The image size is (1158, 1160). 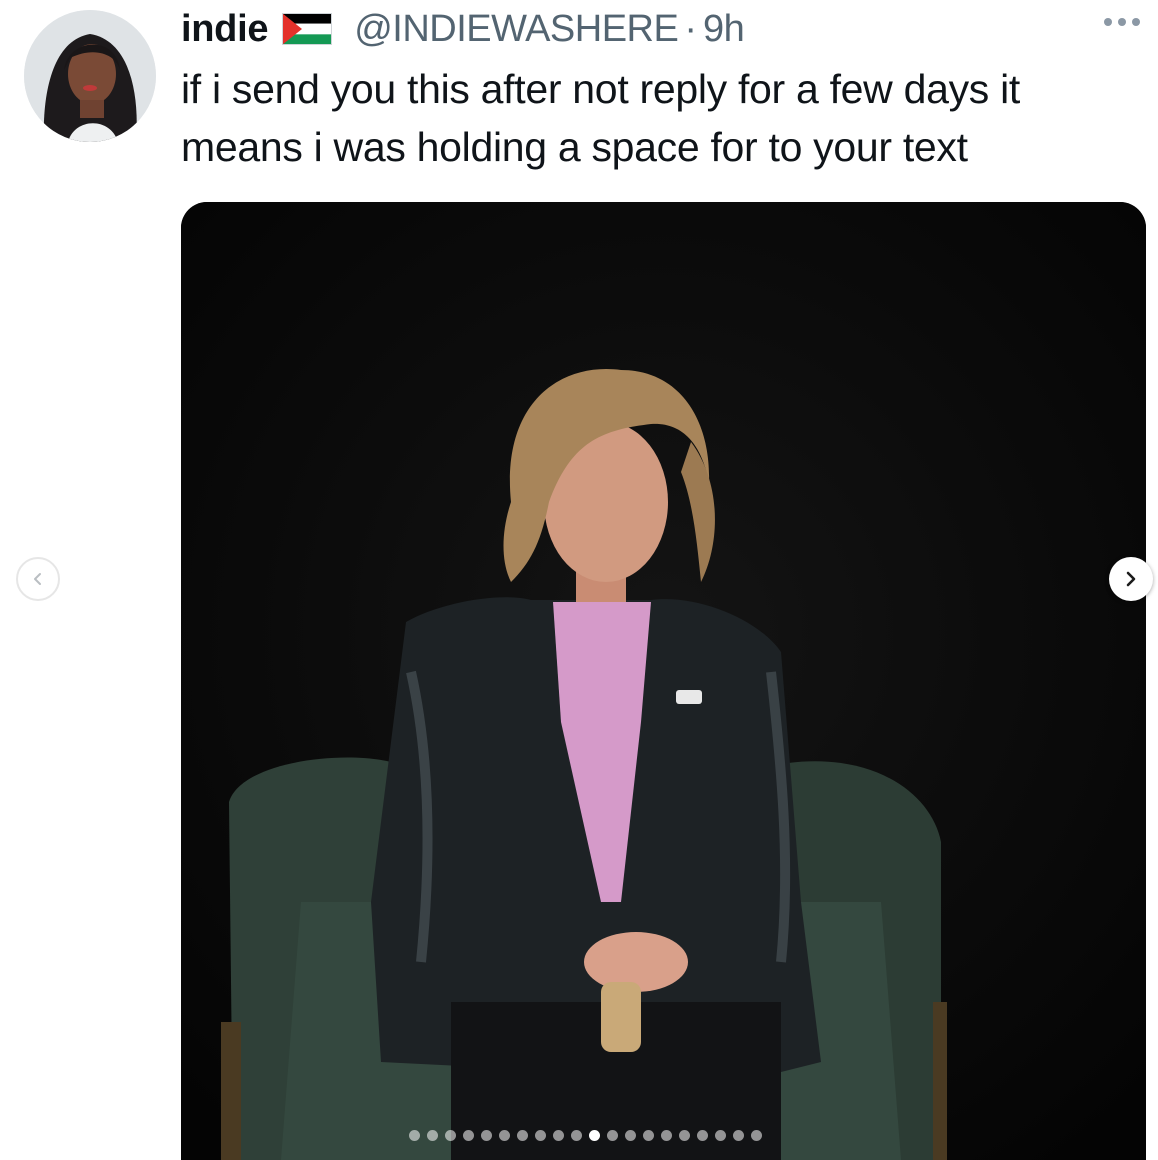 I want to click on chevron-right-icon, so click(x=1131, y=579).